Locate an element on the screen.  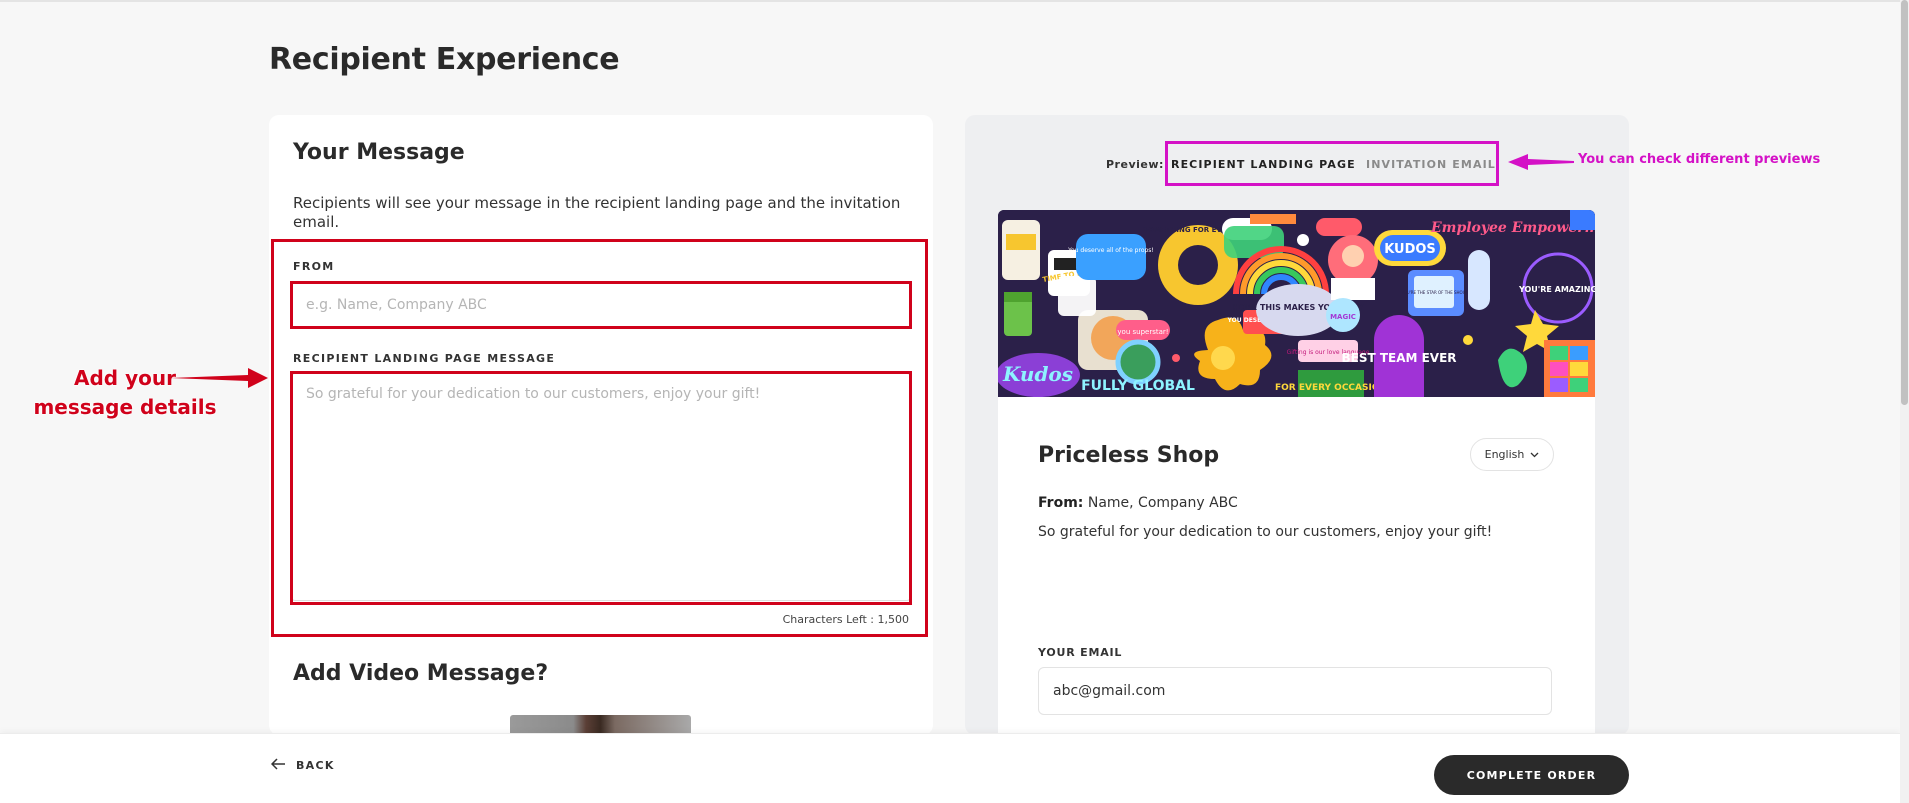
your-email-input is located at coordinates (1295, 691).